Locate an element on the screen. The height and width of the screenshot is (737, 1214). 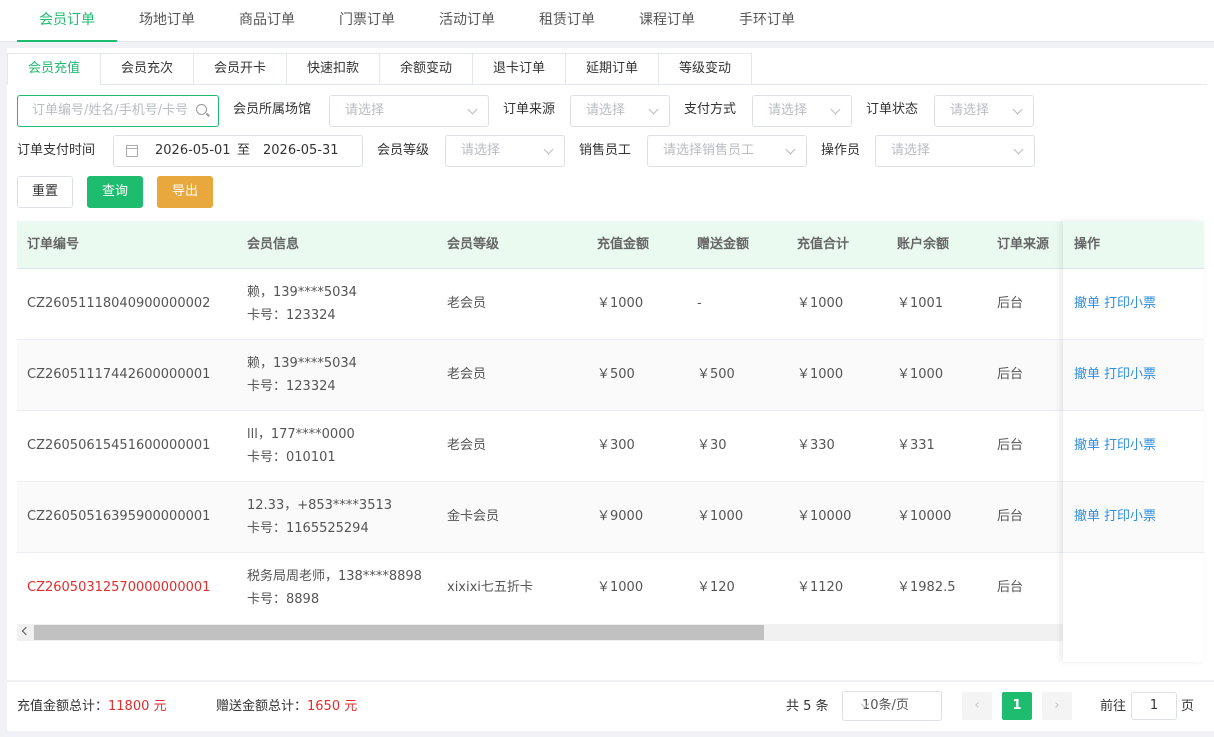
query-button: 查询 is located at coordinates (115, 192).